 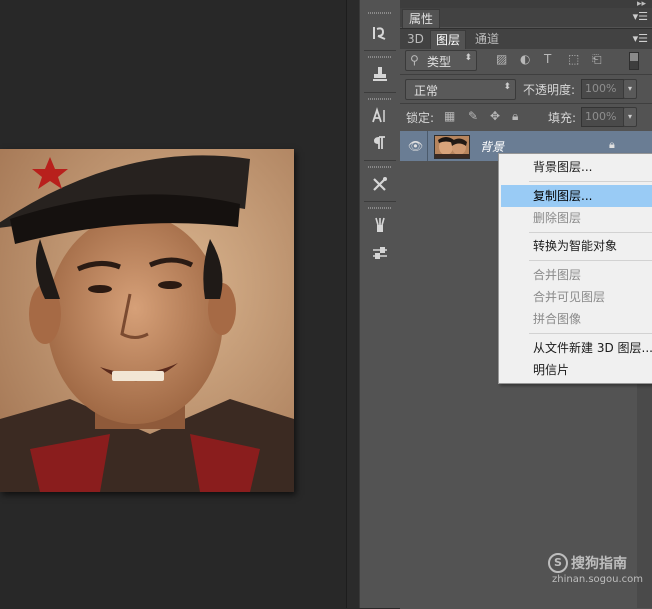 What do you see at coordinates (380, 116) in the screenshot?
I see `character-icon` at bounding box center [380, 116].